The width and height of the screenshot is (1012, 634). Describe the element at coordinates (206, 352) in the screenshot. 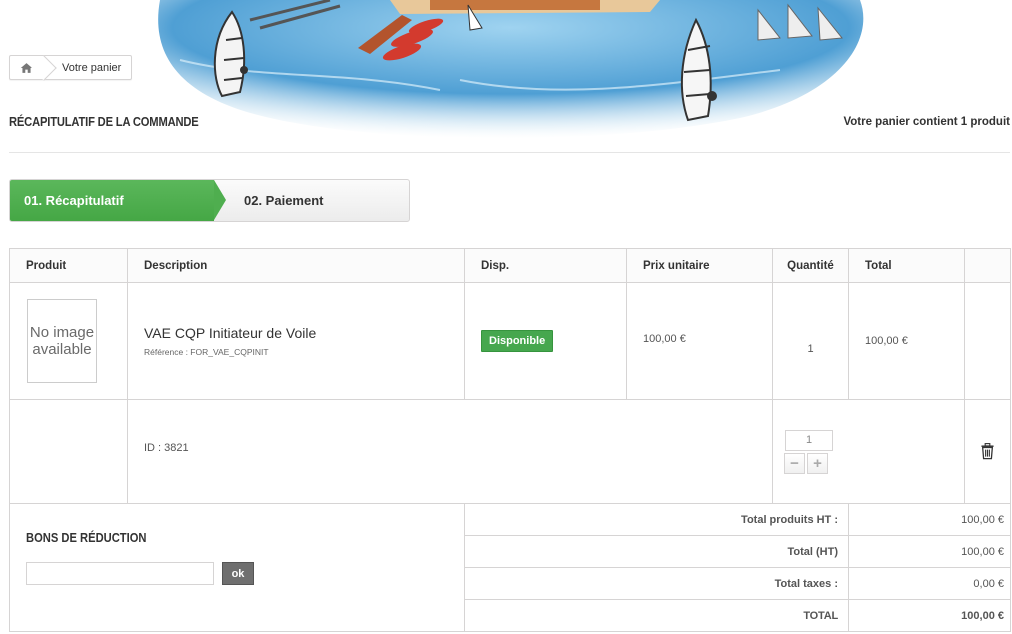

I see `product-reference: Référence : FOR_VAE_CQPINIT` at that location.